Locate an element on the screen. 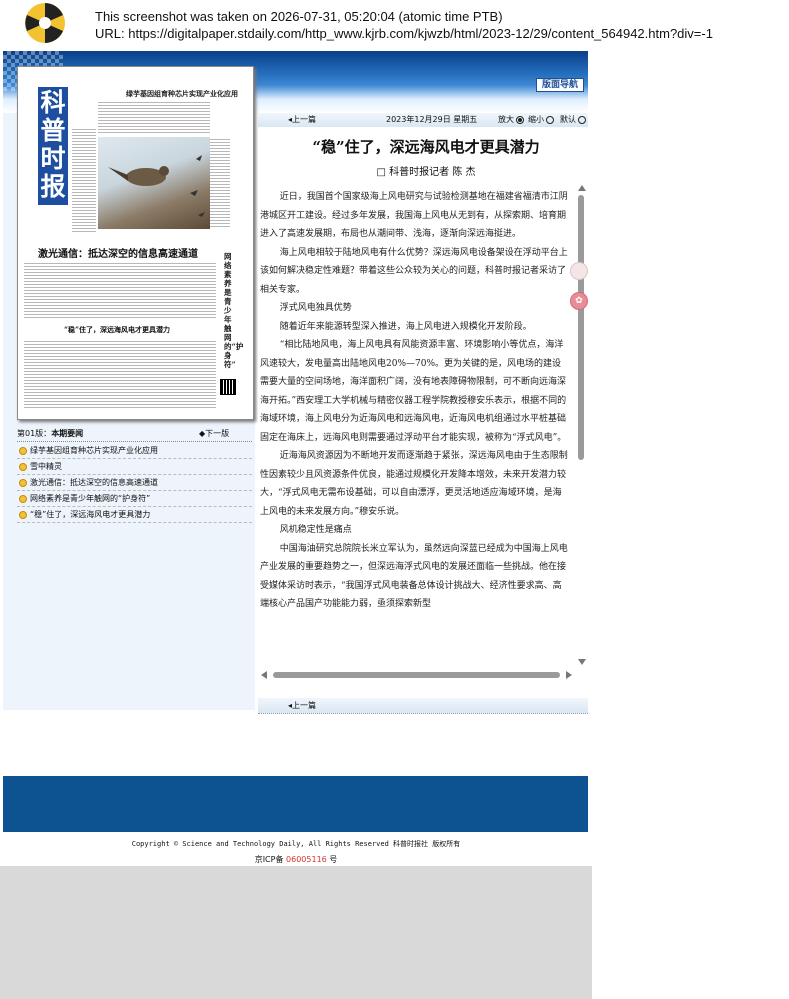 This screenshot has height=999, width=789. page-label-prefix: 第01版： is located at coordinates (34, 433).